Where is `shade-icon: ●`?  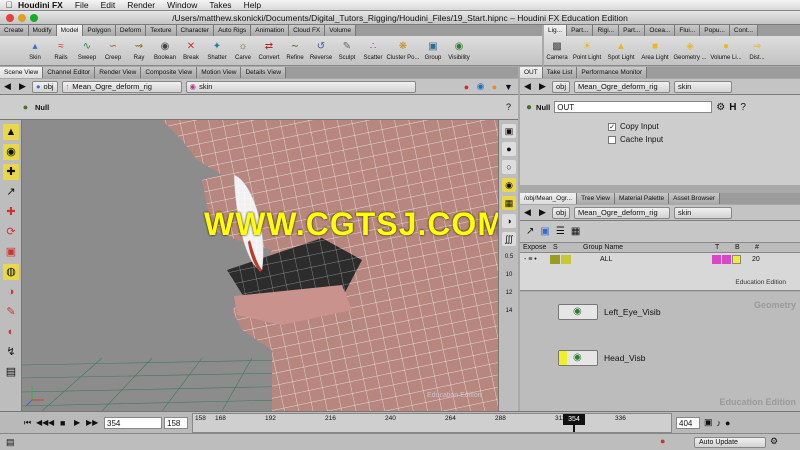
shade-icon: ● is located at coordinates (509, 149).